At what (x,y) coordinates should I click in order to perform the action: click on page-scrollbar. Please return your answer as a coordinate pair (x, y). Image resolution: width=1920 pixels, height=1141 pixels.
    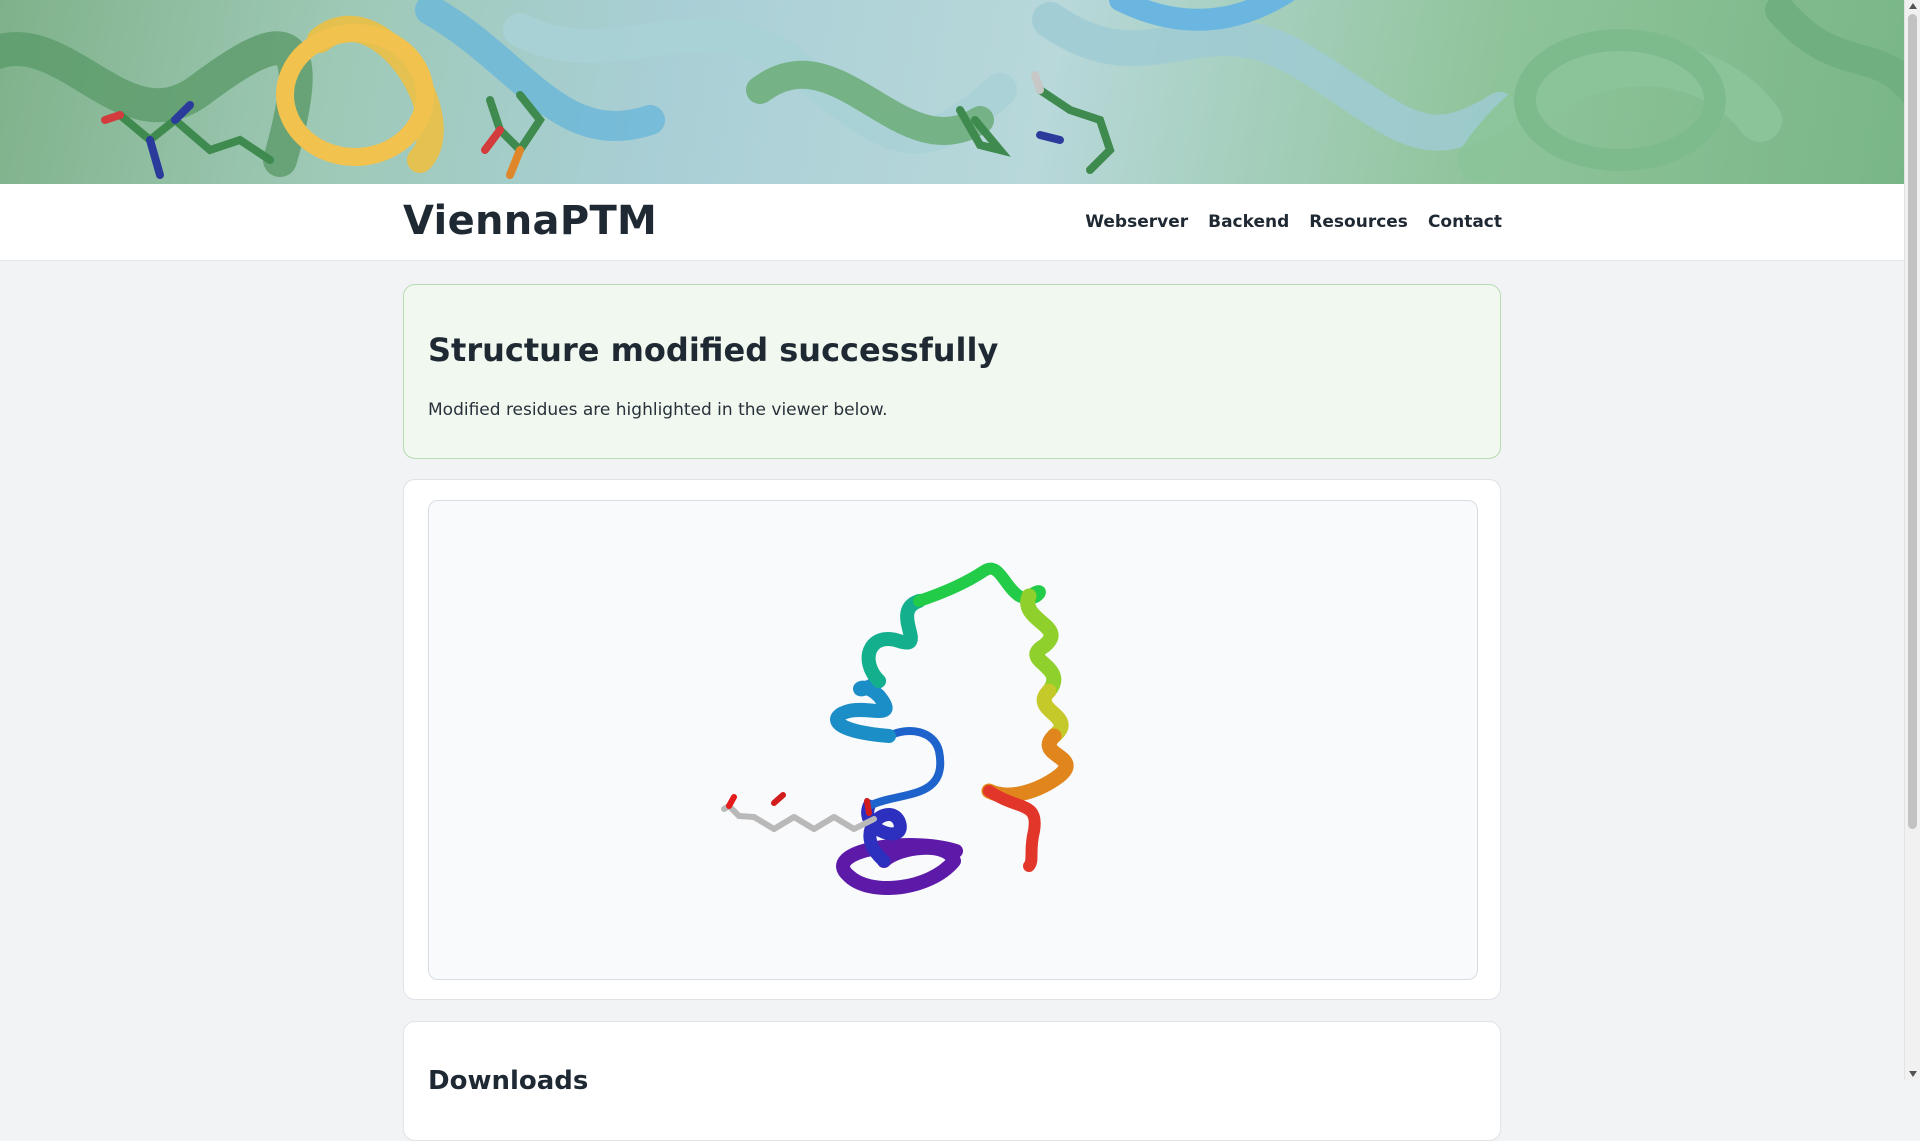
    Looking at the image, I should click on (1912, 540).